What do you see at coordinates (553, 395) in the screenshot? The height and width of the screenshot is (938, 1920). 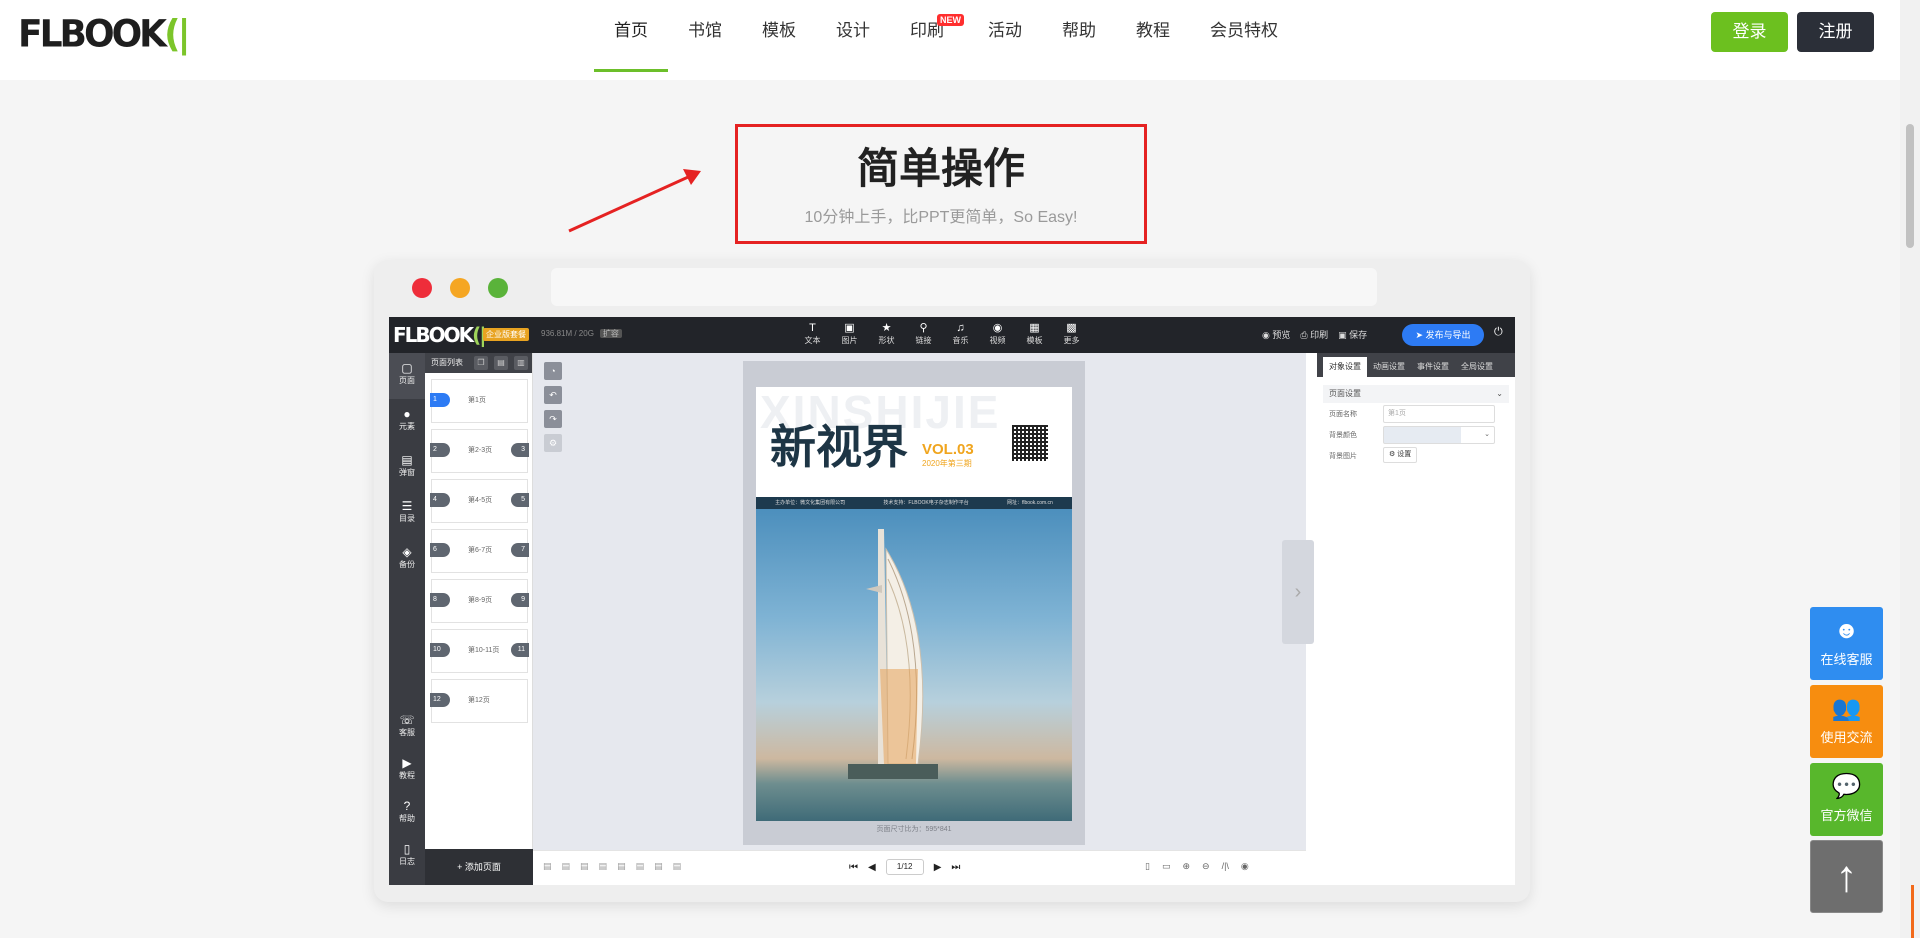 I see `undo-icon: ↶` at bounding box center [553, 395].